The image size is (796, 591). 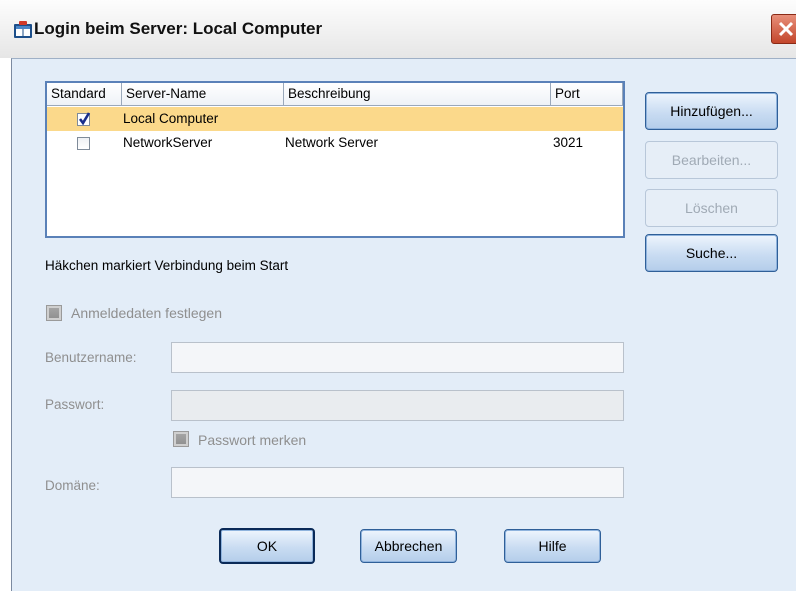 I want to click on domain-field, so click(x=397, y=482).